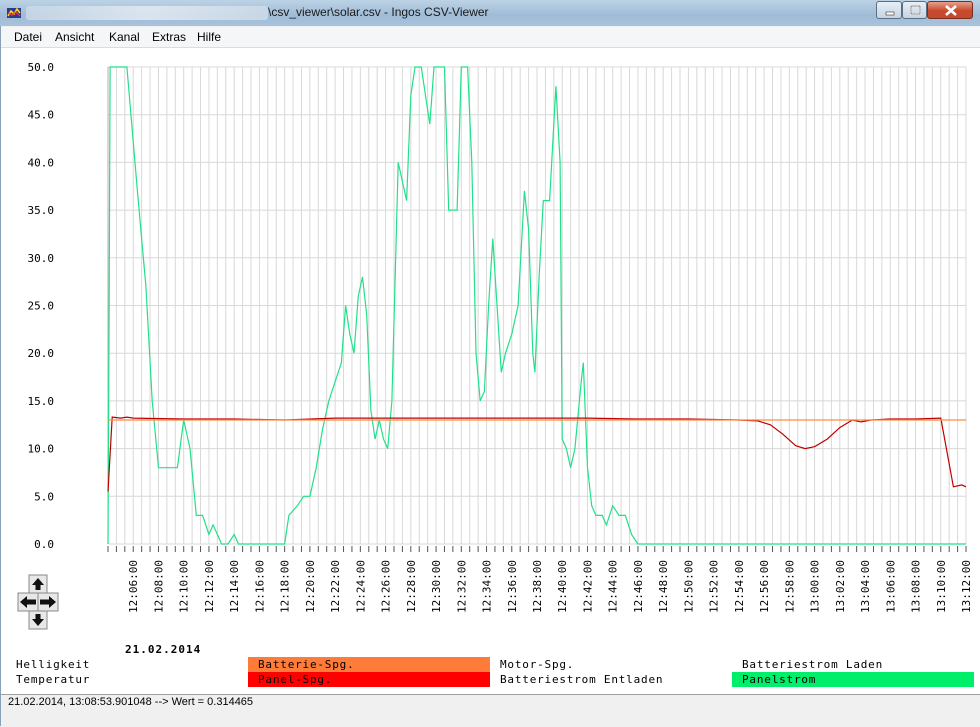  What do you see at coordinates (916, 586) in the screenshot?
I see `x-tick-label: 13:08:00` at bounding box center [916, 586].